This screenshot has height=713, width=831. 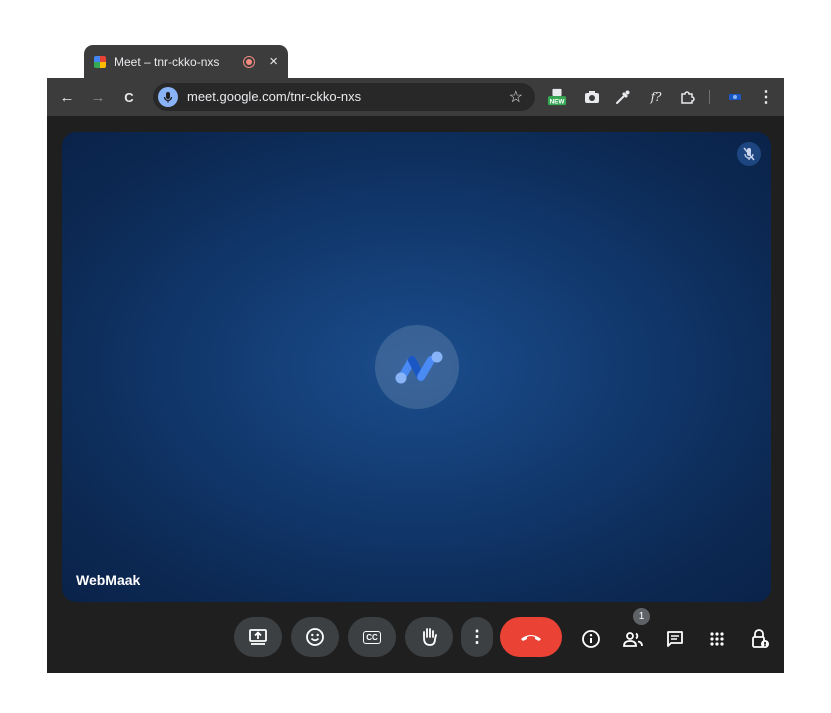 I want to click on back-button: ←, so click(x=67, y=97).